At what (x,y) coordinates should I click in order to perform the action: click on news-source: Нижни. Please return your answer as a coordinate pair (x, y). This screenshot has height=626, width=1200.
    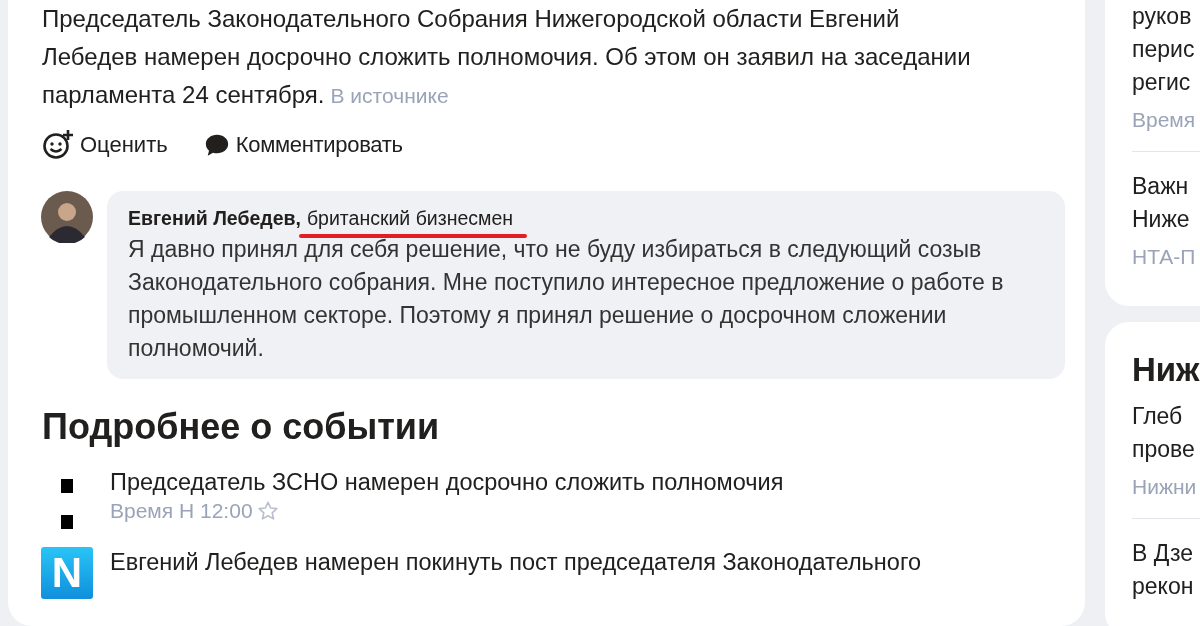
    Looking at the image, I should click on (1165, 487).